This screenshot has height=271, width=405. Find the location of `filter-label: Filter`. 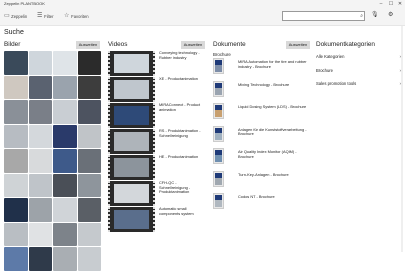

filter-label: Filter is located at coordinates (49, 16).